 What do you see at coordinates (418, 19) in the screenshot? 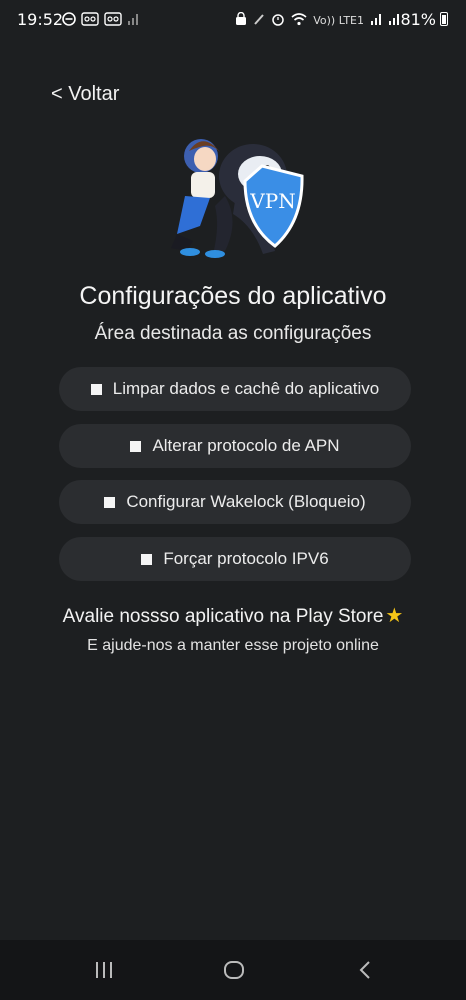
I see `battery-percent: 81%` at bounding box center [418, 19].